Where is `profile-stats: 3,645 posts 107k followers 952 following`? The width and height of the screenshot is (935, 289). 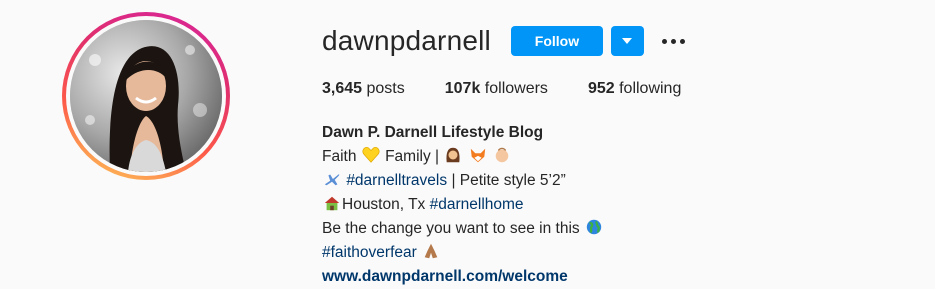 profile-stats: 3,645 posts 107k followers 952 following is located at coordinates (521, 89).